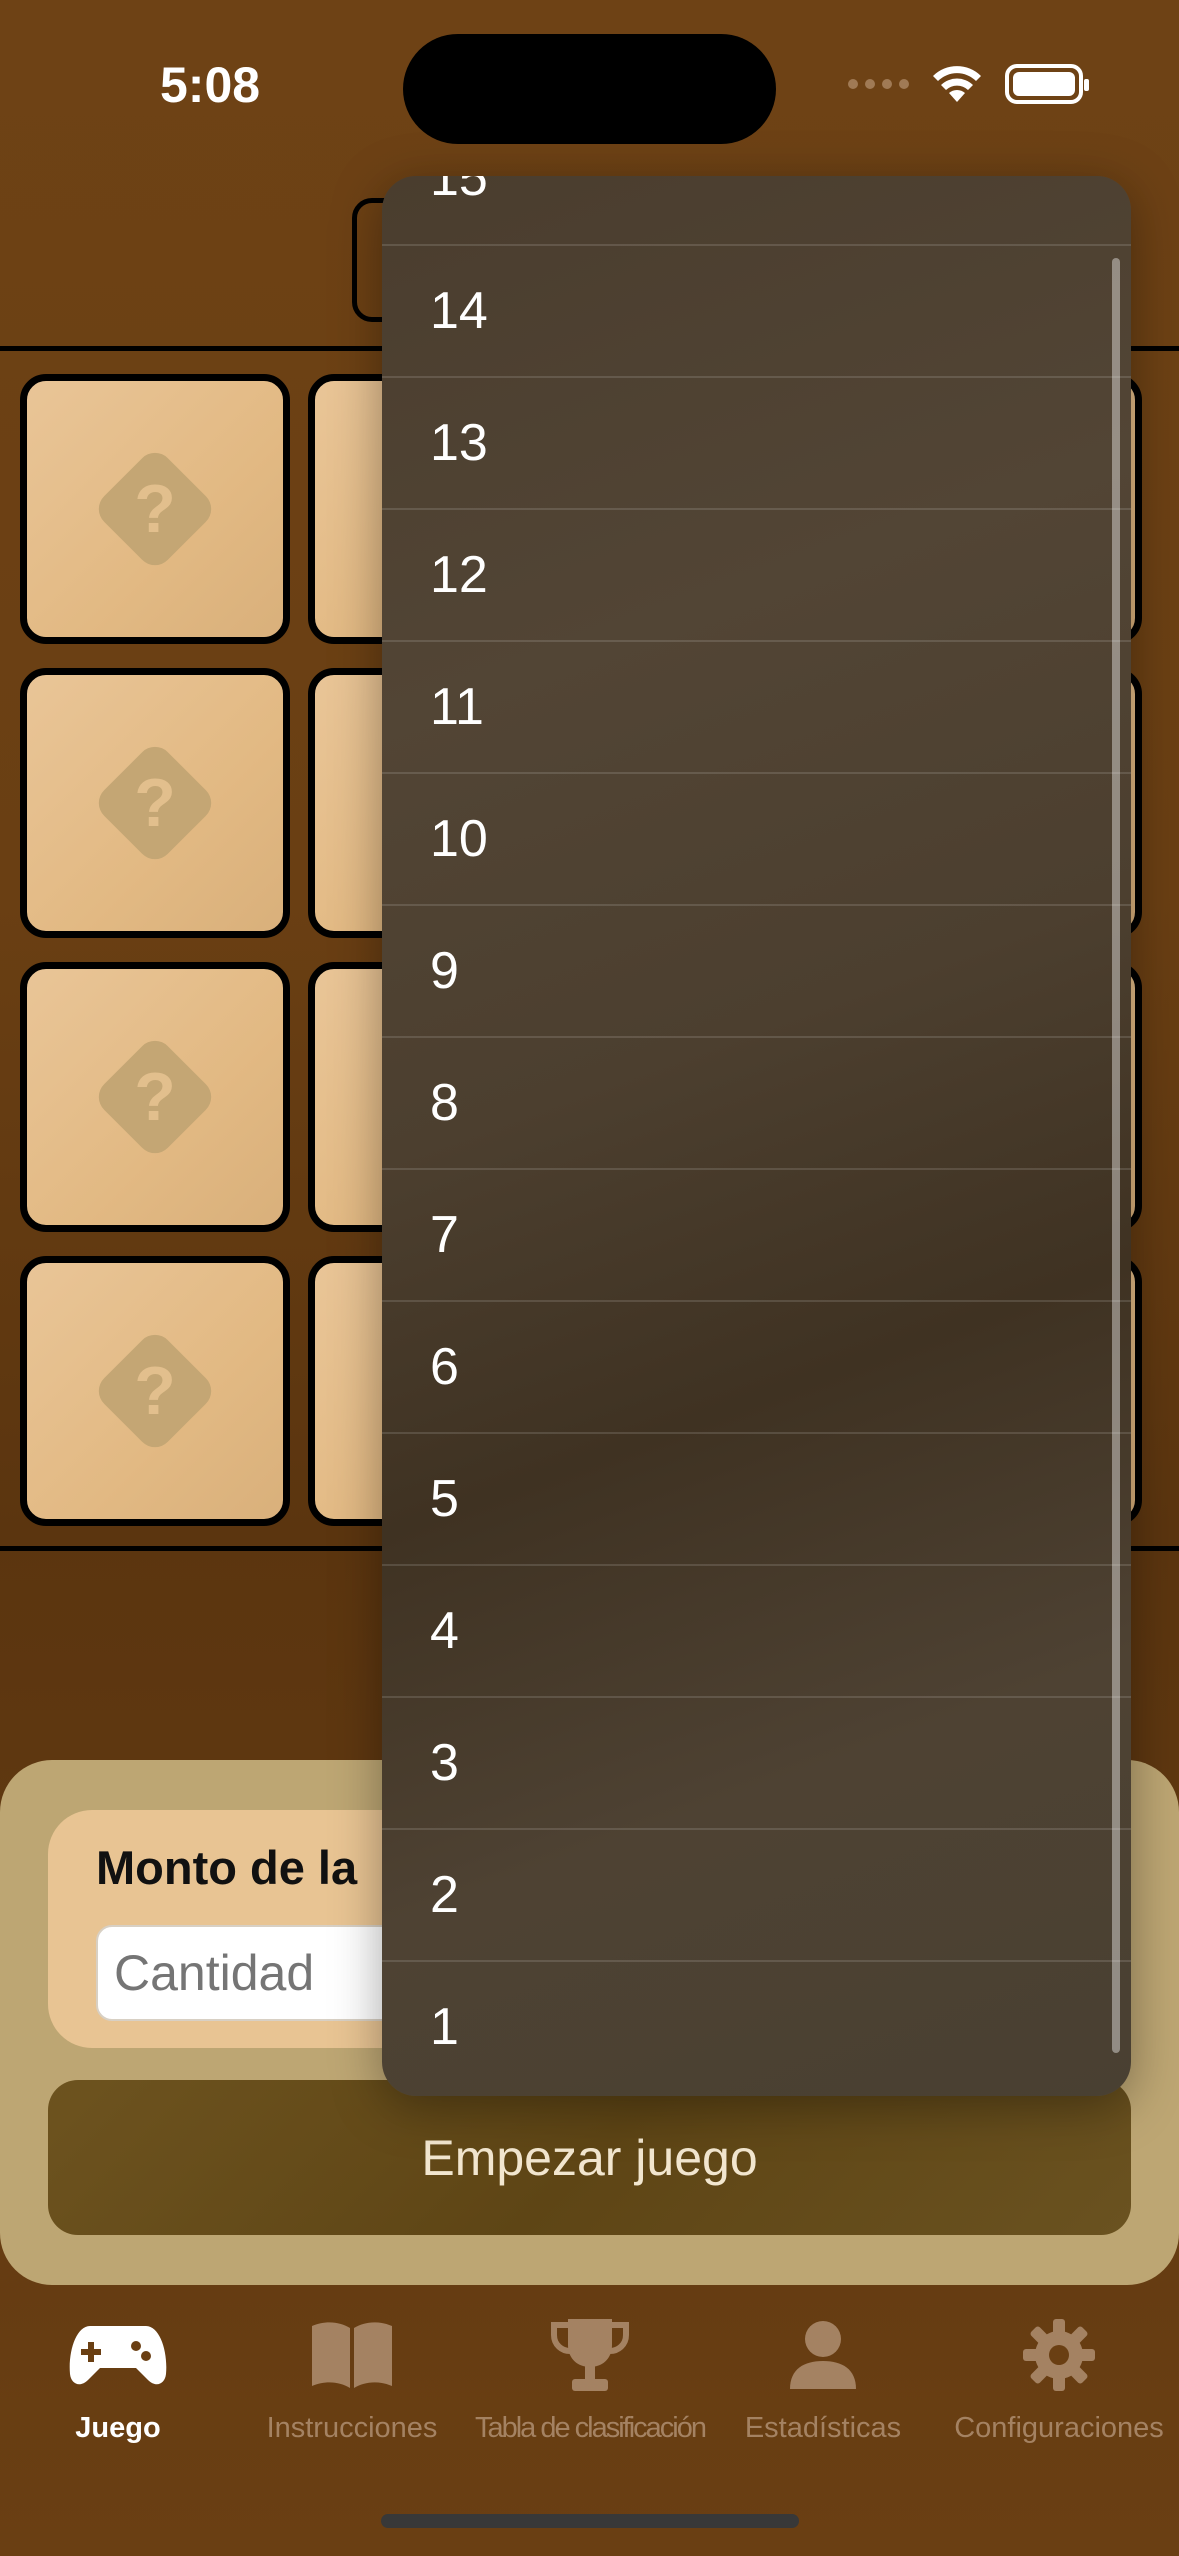 Image resolution: width=1179 pixels, height=2556 pixels. What do you see at coordinates (459, 839) in the screenshot?
I see `dropdown-option-label: 10` at bounding box center [459, 839].